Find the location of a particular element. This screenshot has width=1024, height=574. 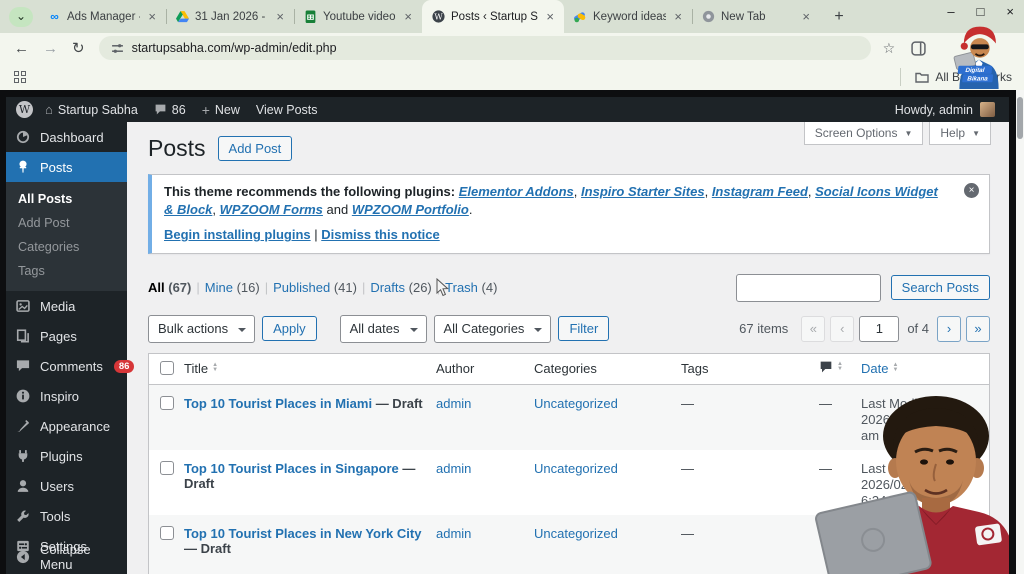

sidebar-item-posts: Posts is located at coordinates (66, 167).